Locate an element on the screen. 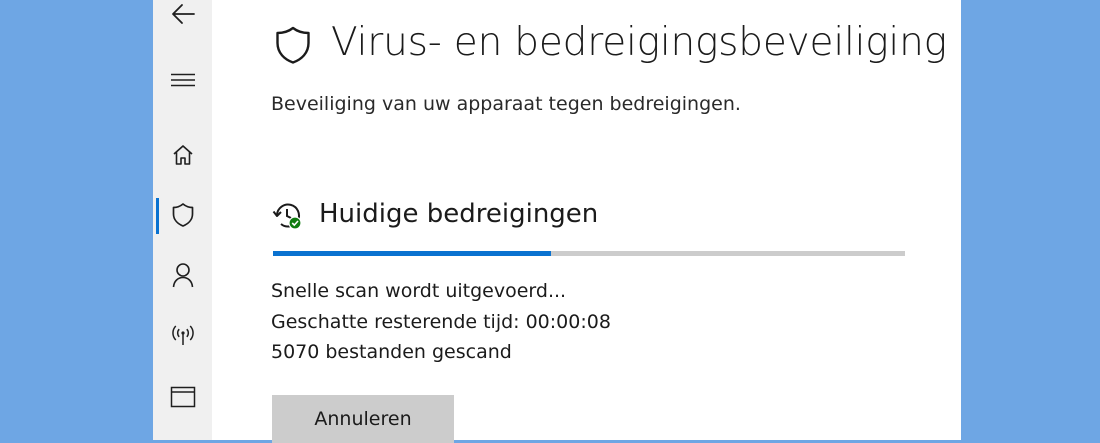  sidebar-item-home is located at coordinates (182, 155).